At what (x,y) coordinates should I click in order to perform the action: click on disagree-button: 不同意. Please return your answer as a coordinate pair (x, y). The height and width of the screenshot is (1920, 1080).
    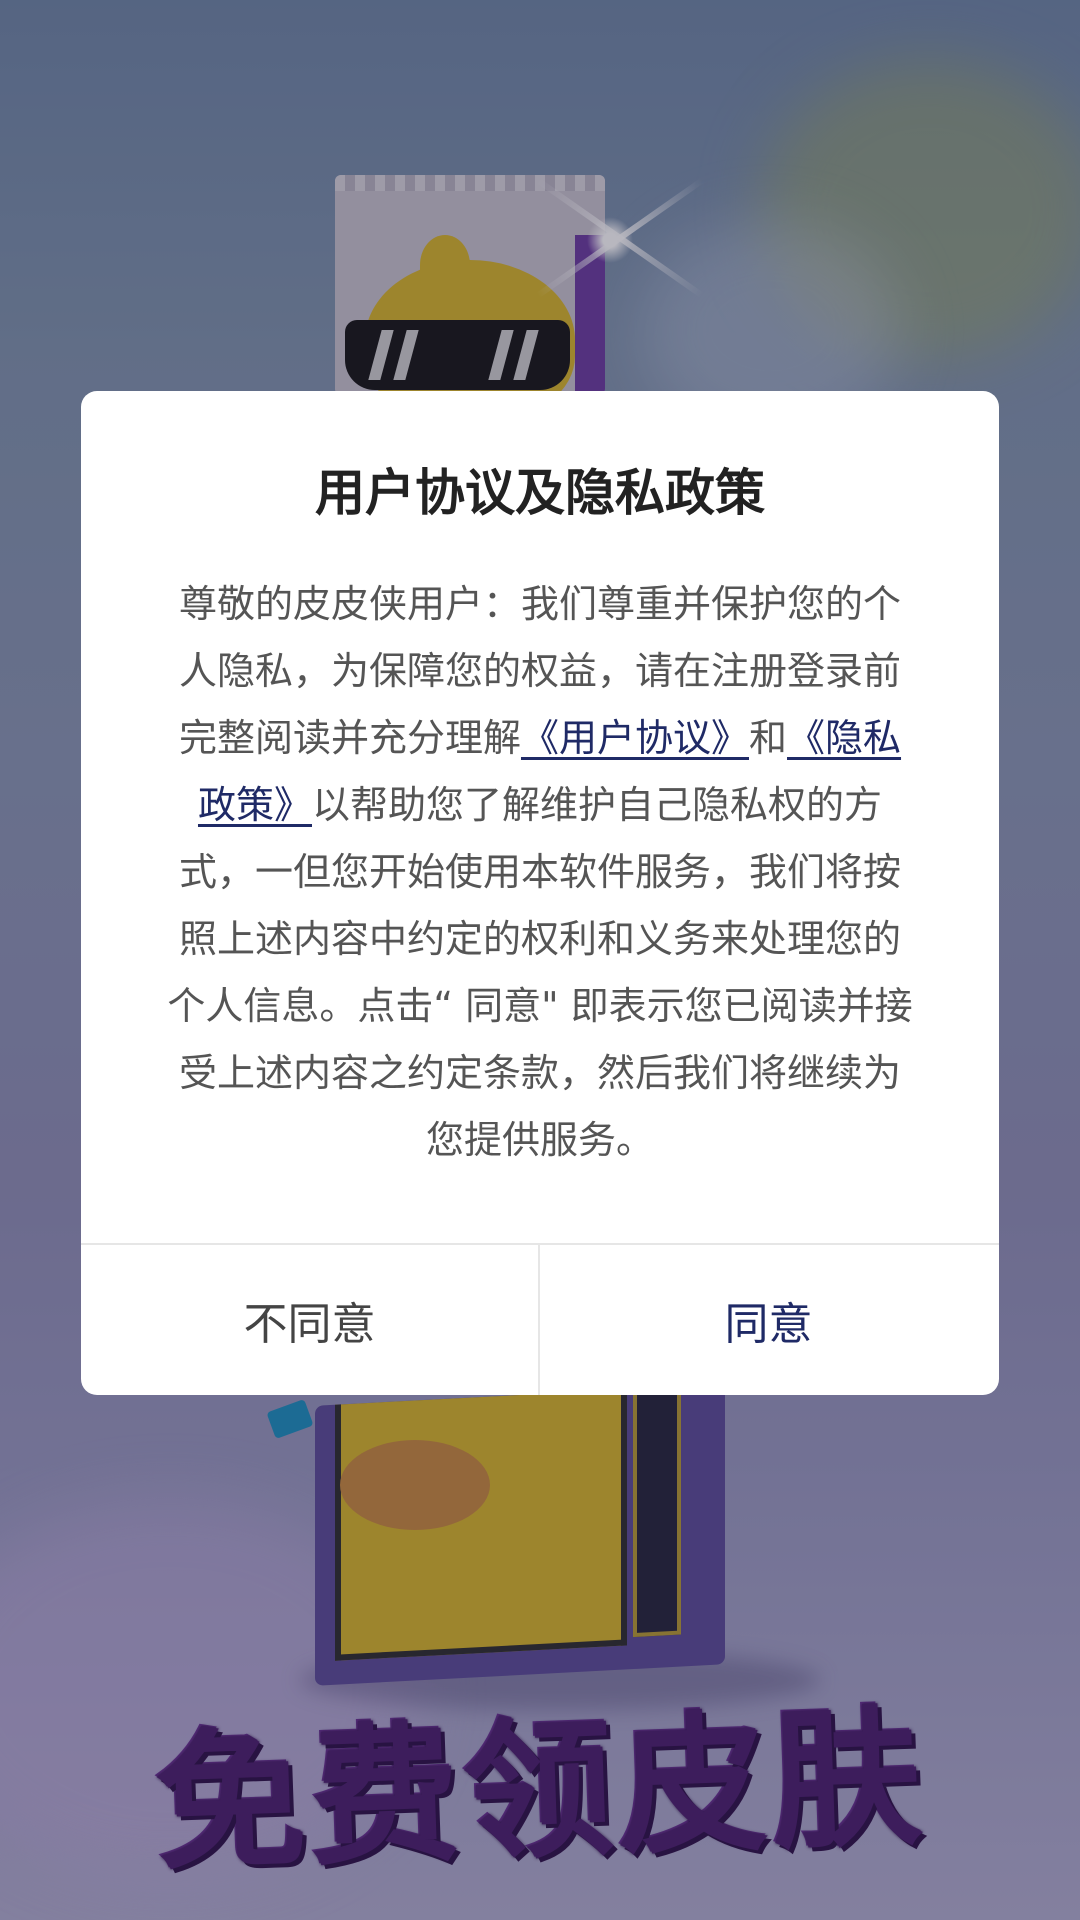
    Looking at the image, I should click on (309, 1320).